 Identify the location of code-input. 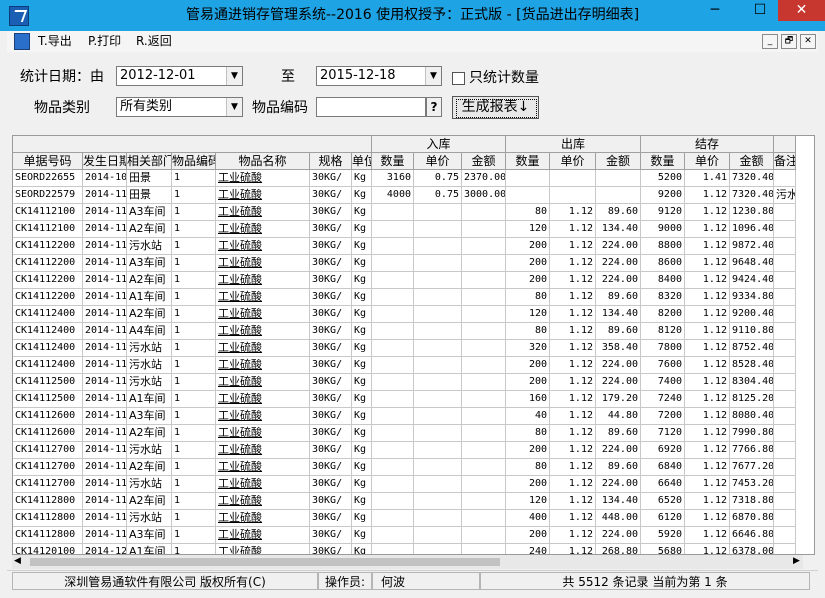
(371, 107).